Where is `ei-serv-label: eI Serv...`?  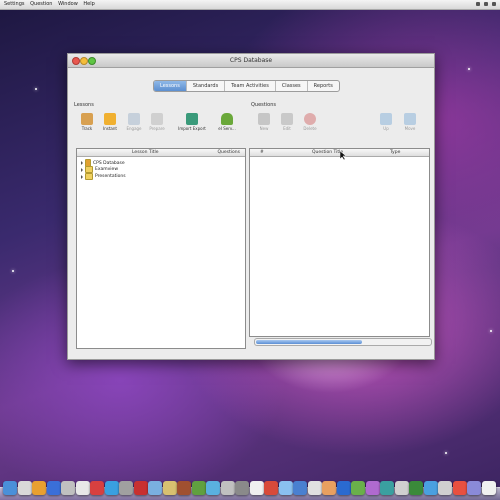
ei-serv-label: eI Serv... is located at coordinates (227, 128).